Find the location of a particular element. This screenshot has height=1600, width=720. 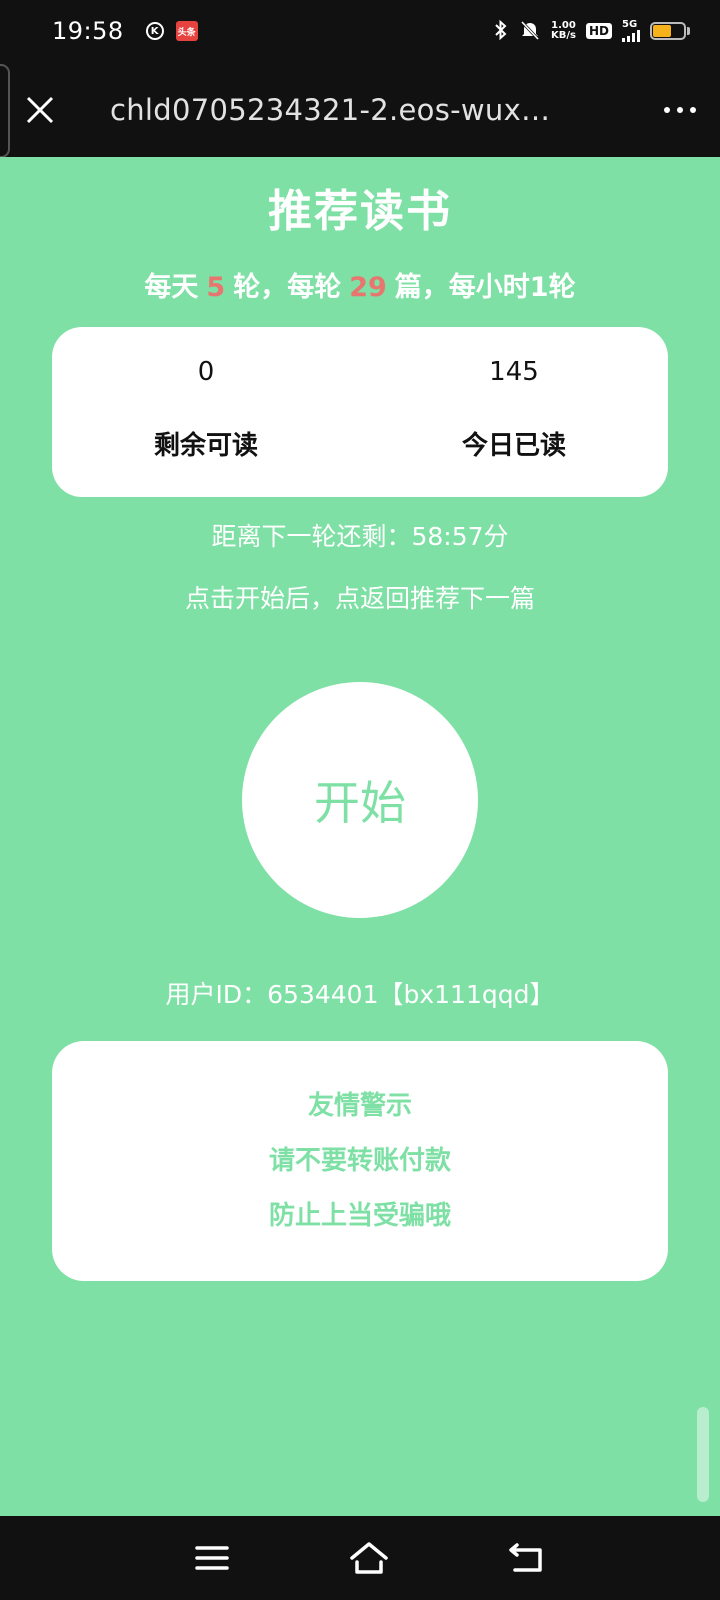

menu-button is located at coordinates (212, 1558).